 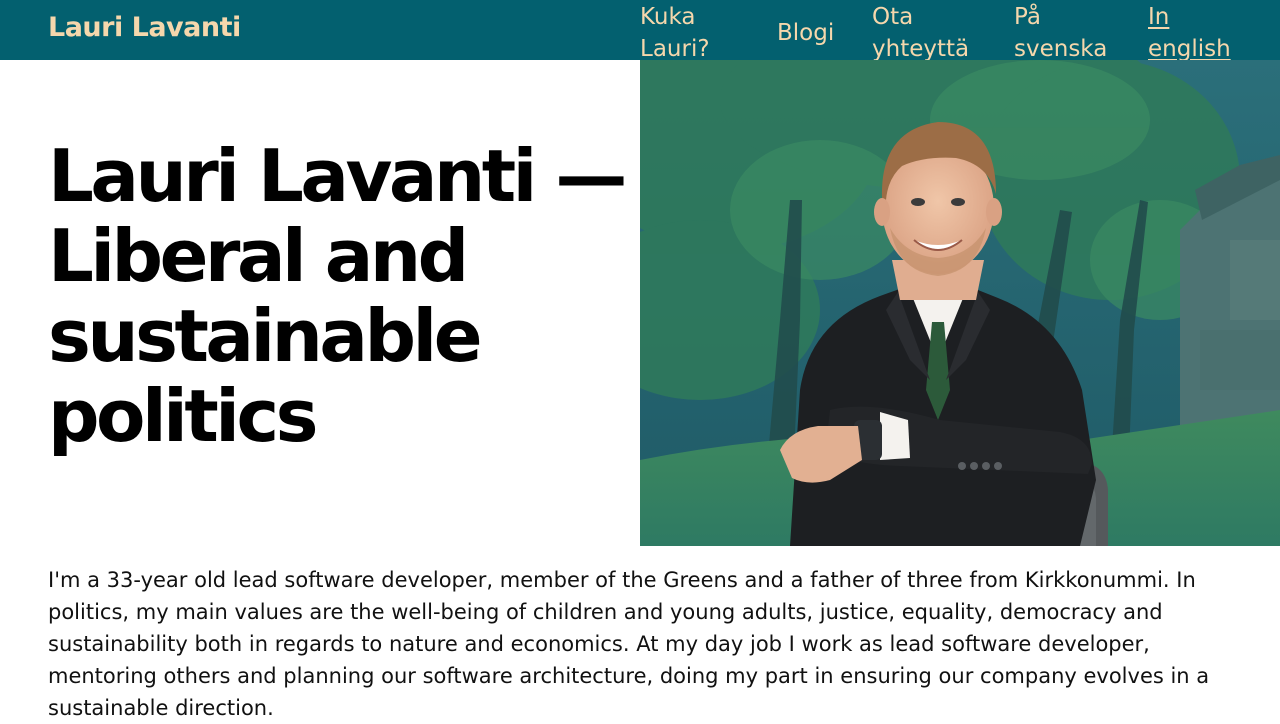 I want to click on nav-link-kuka-lauri: Kuka Lauri?, so click(x=695, y=33).